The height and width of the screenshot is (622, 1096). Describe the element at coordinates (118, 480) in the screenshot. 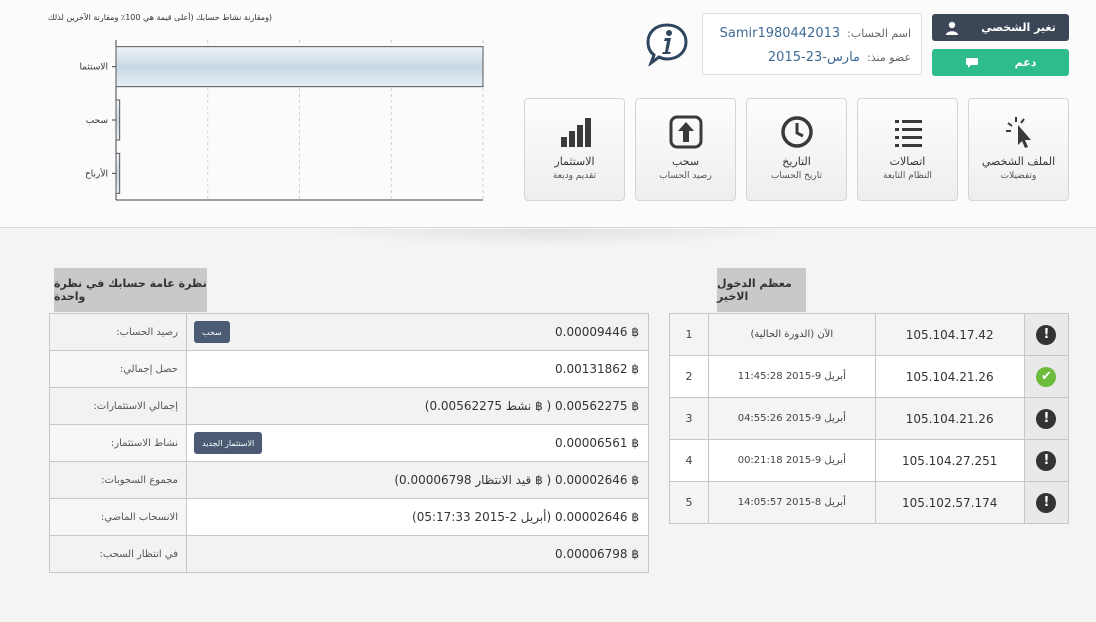

I see `overview-label: مجموع السحوبات:` at that location.